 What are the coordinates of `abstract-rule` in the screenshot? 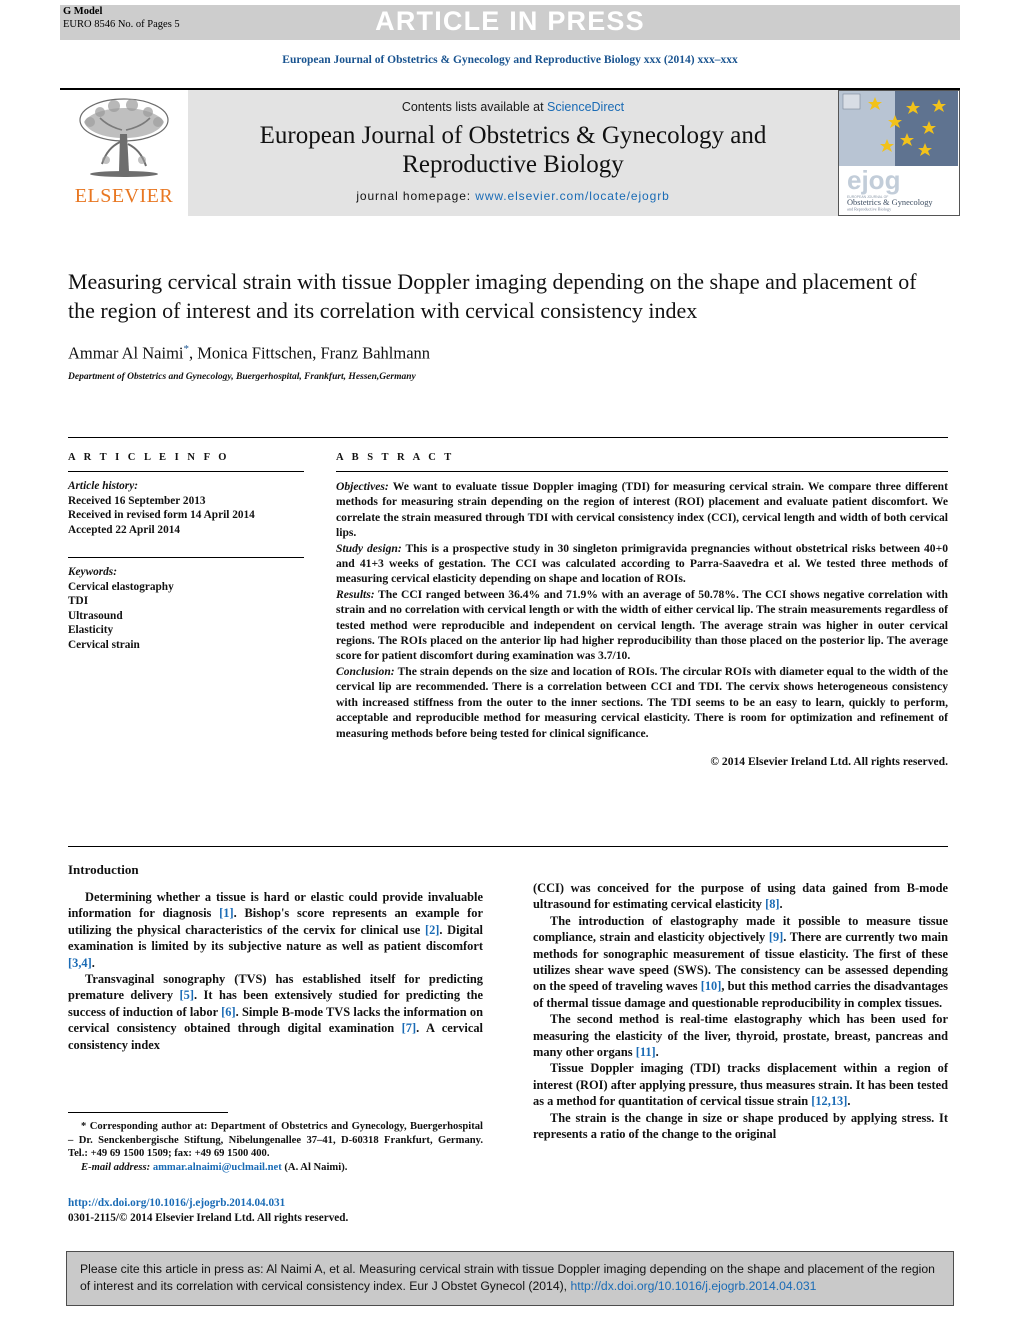 It's located at (642, 471).